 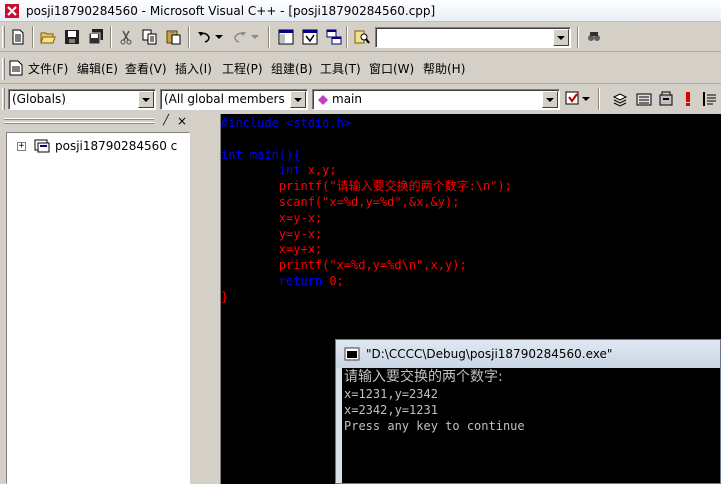 What do you see at coordinates (310, 37) in the screenshot?
I see `output-icon` at bounding box center [310, 37].